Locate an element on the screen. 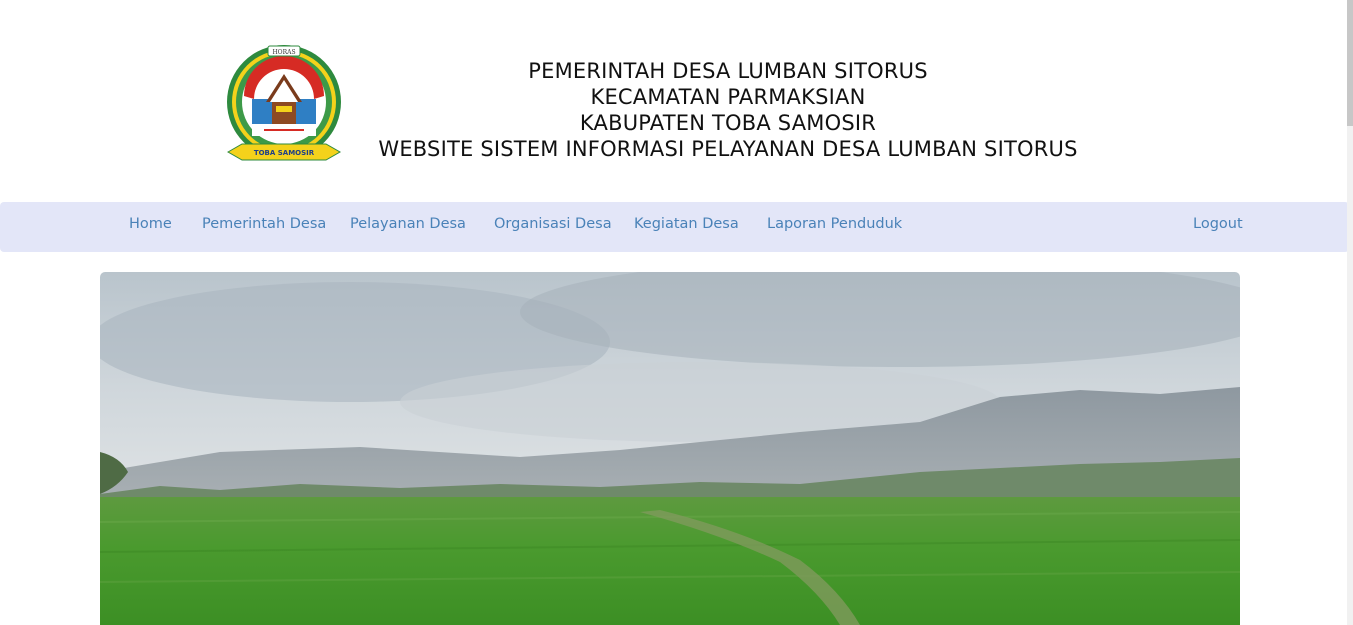  nav-organisasi-desa-link: Organisasi Desa is located at coordinates (553, 227).